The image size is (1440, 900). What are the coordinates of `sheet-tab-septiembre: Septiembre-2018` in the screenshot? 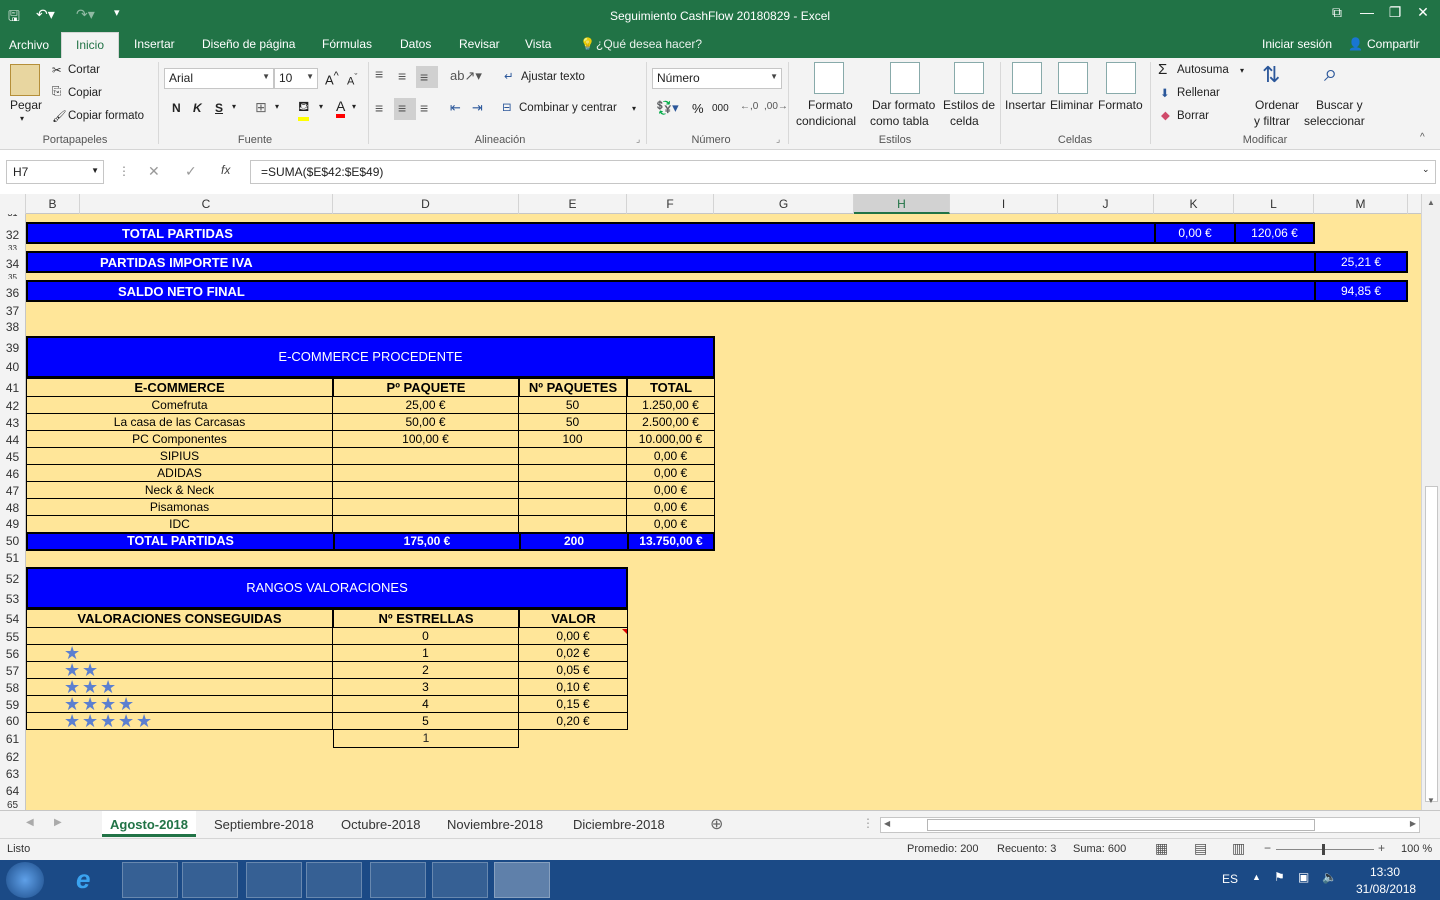 It's located at (264, 826).